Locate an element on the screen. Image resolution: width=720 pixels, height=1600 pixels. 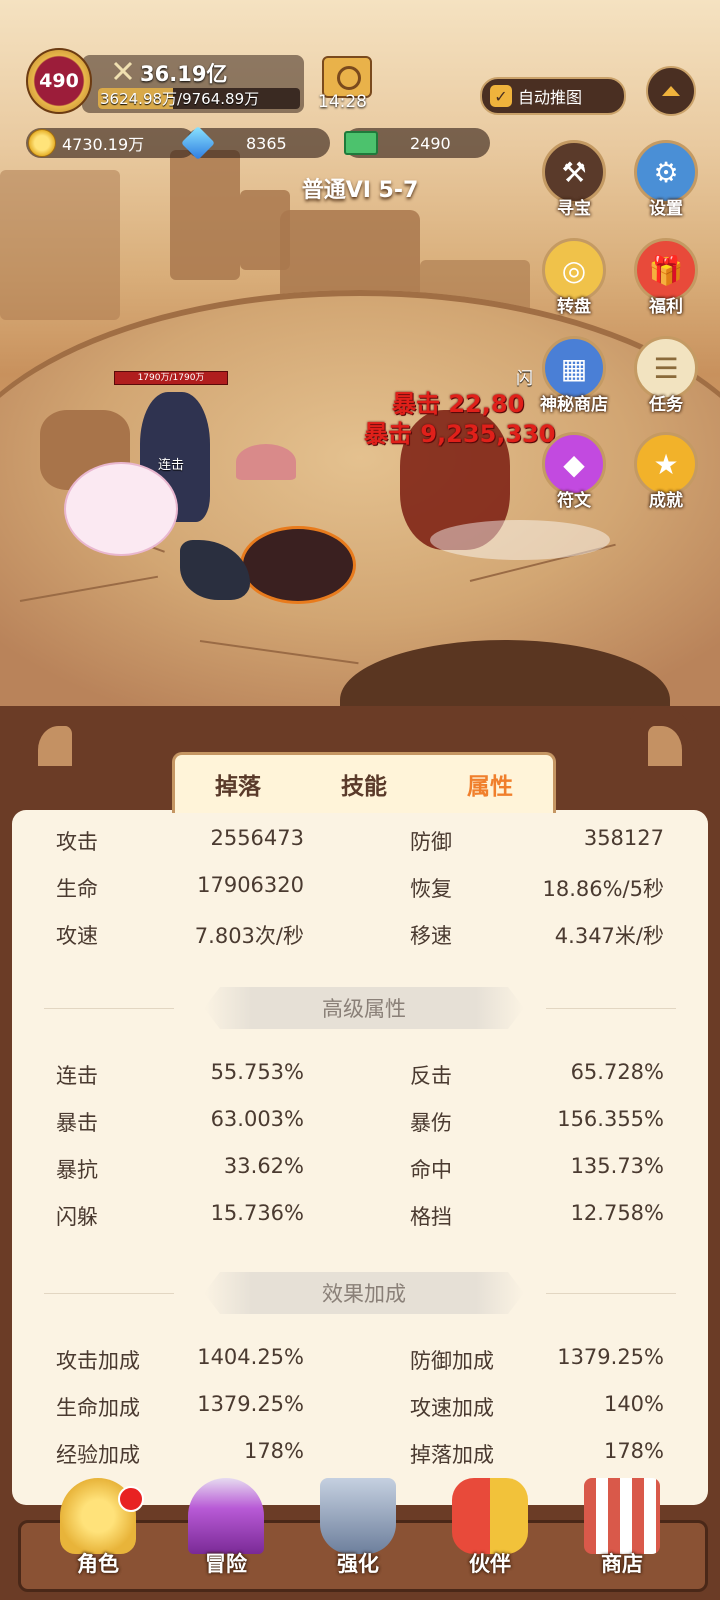
check-icon: ✓ is located at coordinates (501, 96).